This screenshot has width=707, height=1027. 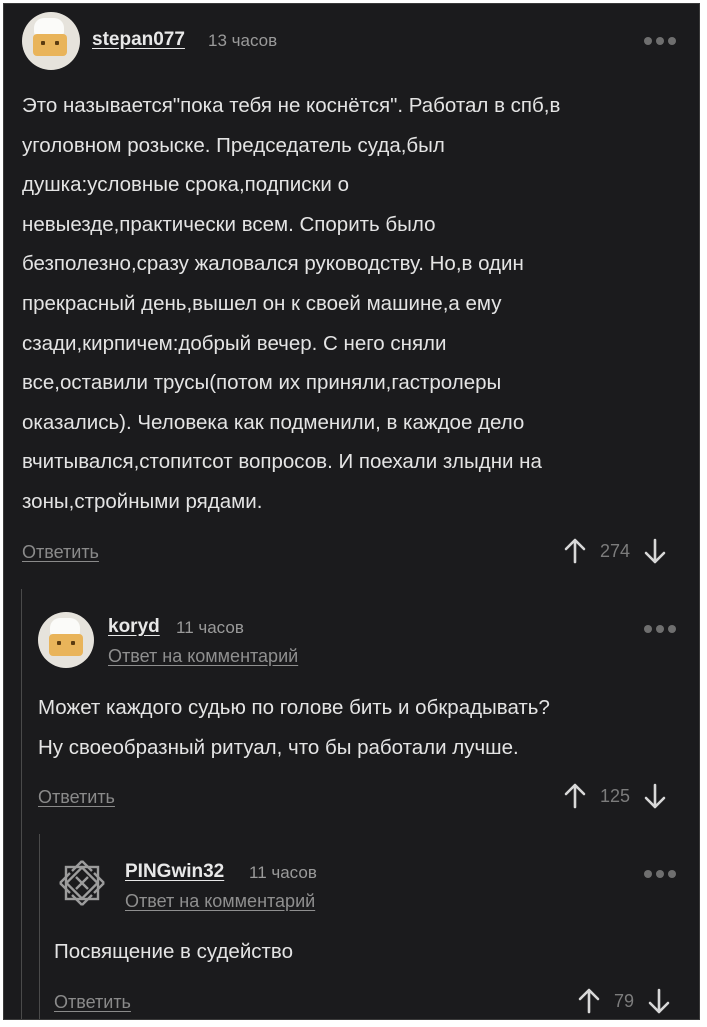 I want to click on rating-count: 79, so click(x=624, y=1000).